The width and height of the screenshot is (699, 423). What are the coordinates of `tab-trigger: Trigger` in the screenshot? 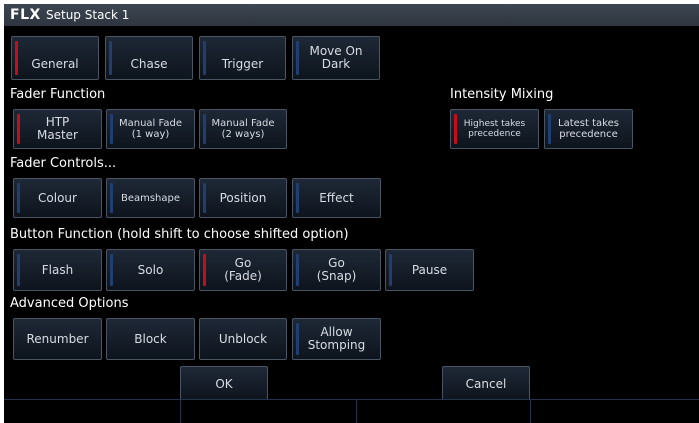 It's located at (242, 58).